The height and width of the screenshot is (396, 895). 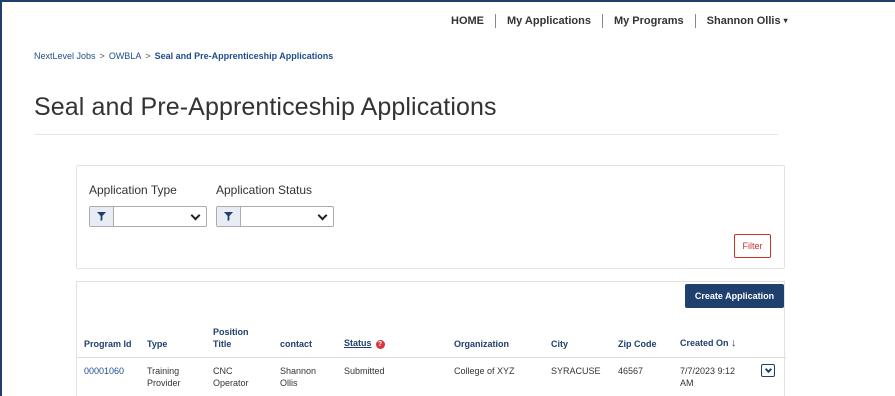 What do you see at coordinates (631, 371) in the screenshot?
I see `cell-zip-code: 46567` at bounding box center [631, 371].